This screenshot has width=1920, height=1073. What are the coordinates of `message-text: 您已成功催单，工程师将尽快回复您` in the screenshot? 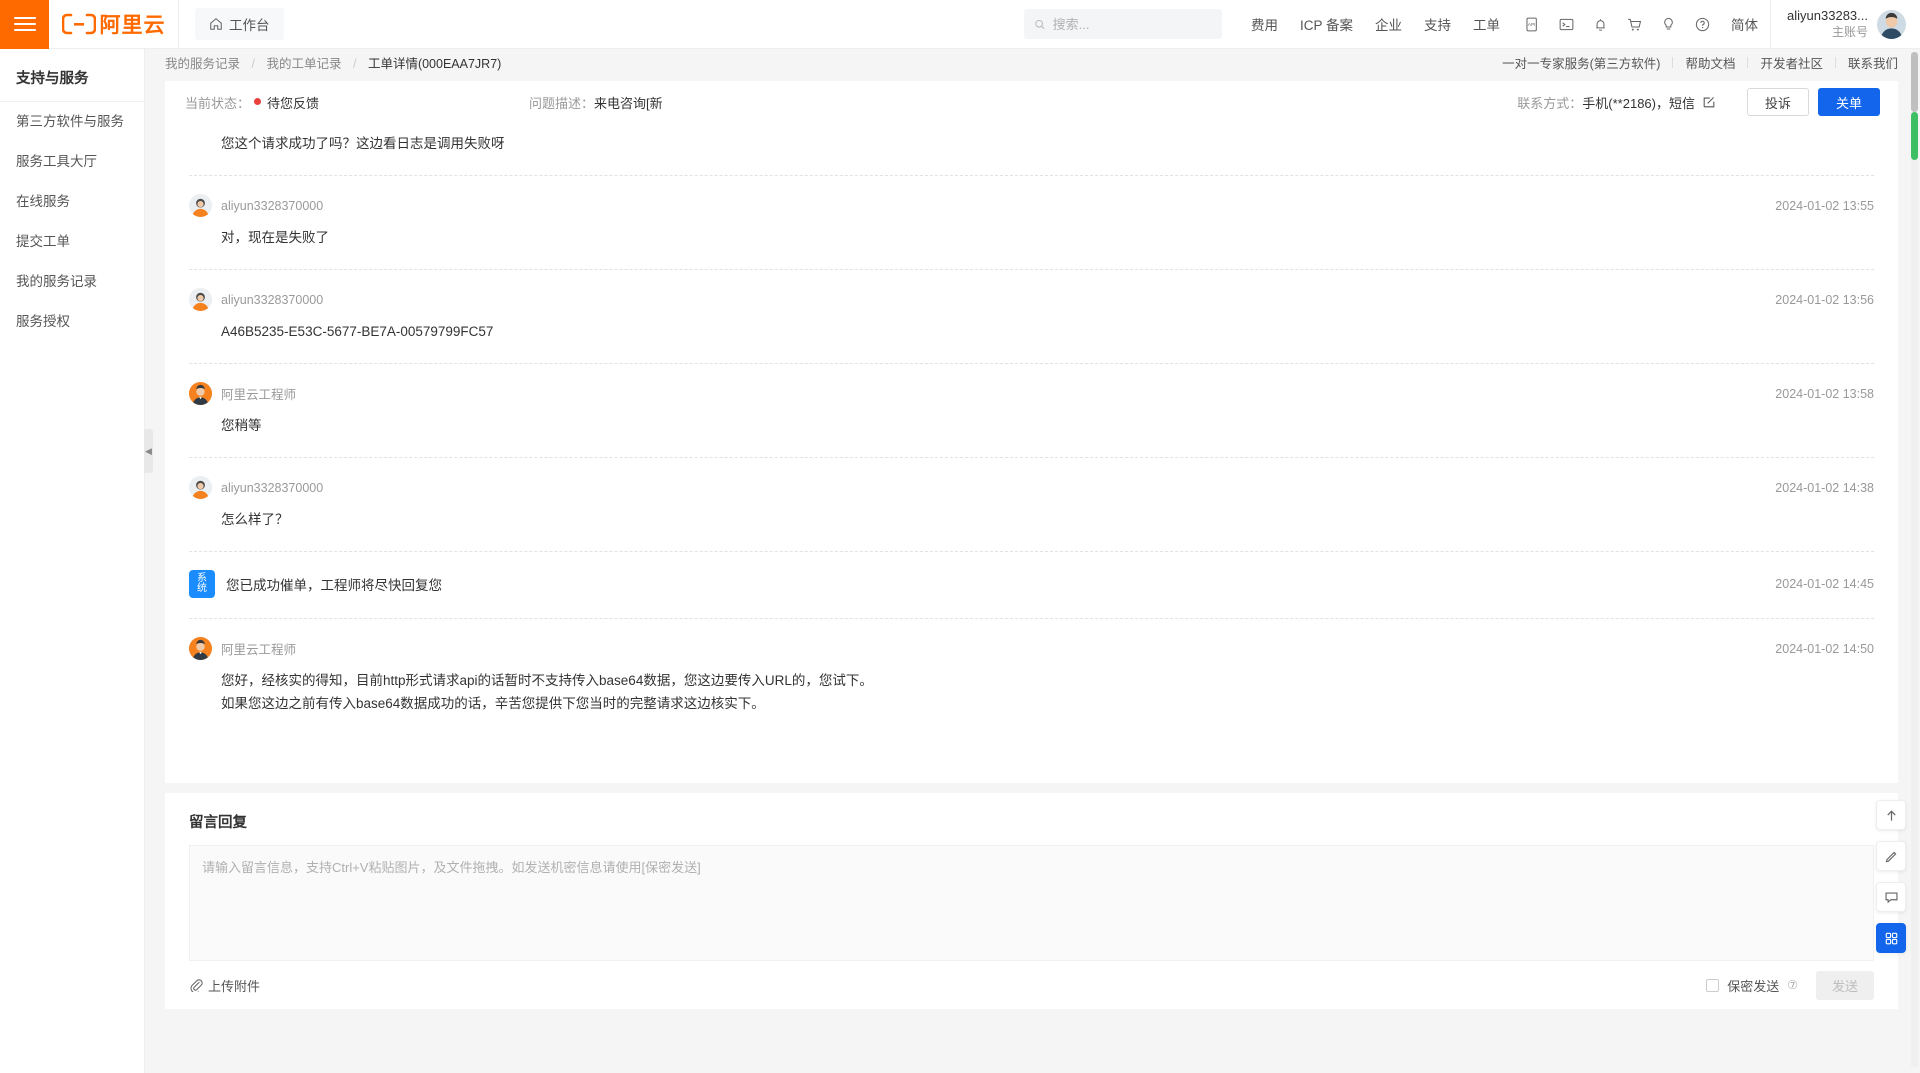 It's located at (334, 585).